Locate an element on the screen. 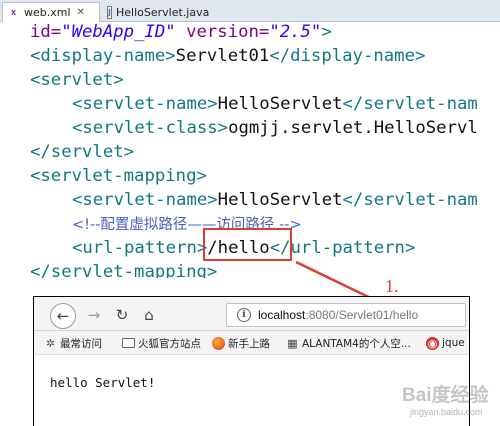 The width and height of the screenshot is (500, 426). forward-button: → is located at coordinates (94, 315).